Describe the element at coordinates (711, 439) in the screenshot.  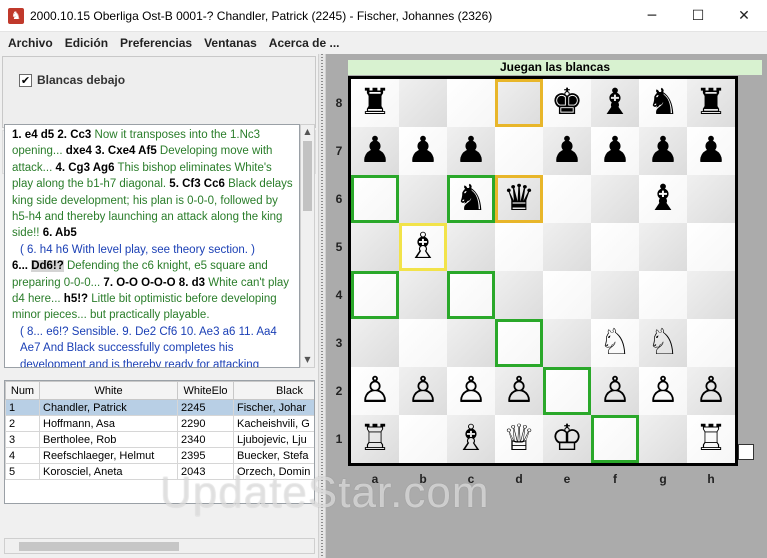
I see `square-h1: ♖` at that location.